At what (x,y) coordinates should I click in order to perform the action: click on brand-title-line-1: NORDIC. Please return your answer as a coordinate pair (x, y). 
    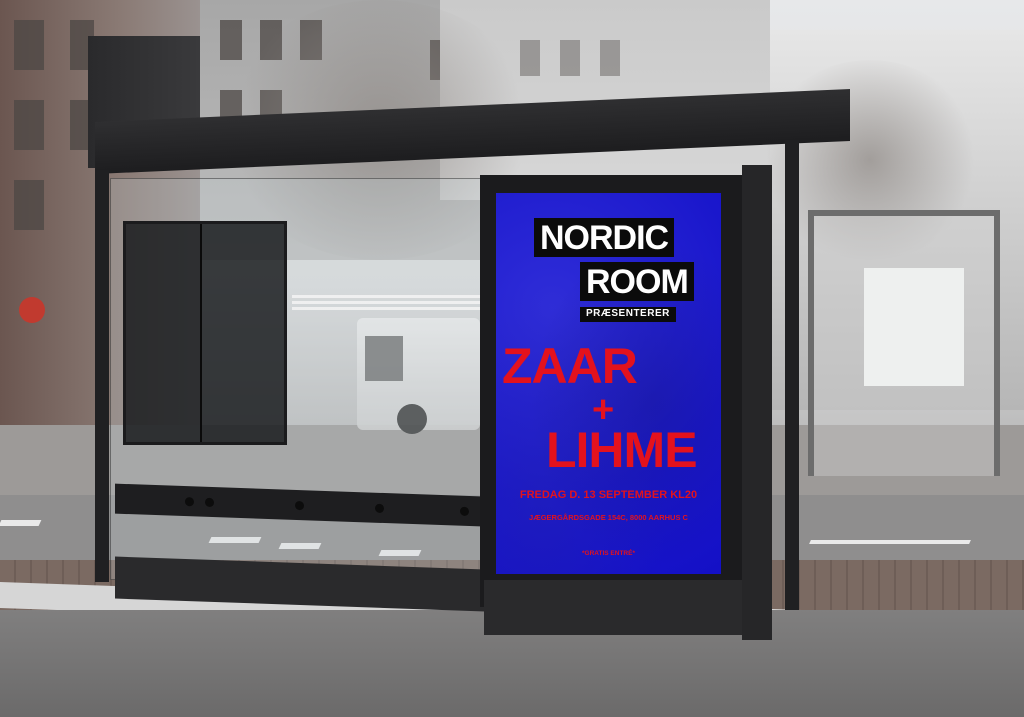
    Looking at the image, I should click on (604, 237).